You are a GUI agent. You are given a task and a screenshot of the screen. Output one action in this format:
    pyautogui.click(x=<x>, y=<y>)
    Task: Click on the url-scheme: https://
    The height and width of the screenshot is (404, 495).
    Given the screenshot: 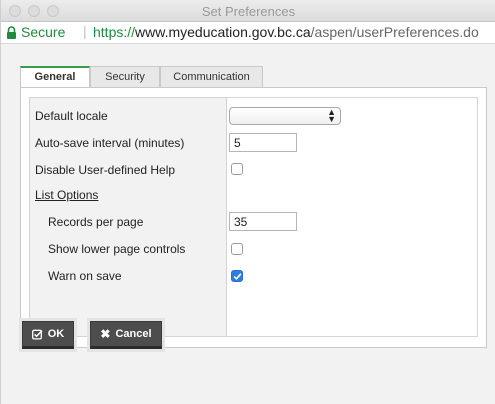 What is the action you would take?
    pyautogui.click(x=114, y=32)
    